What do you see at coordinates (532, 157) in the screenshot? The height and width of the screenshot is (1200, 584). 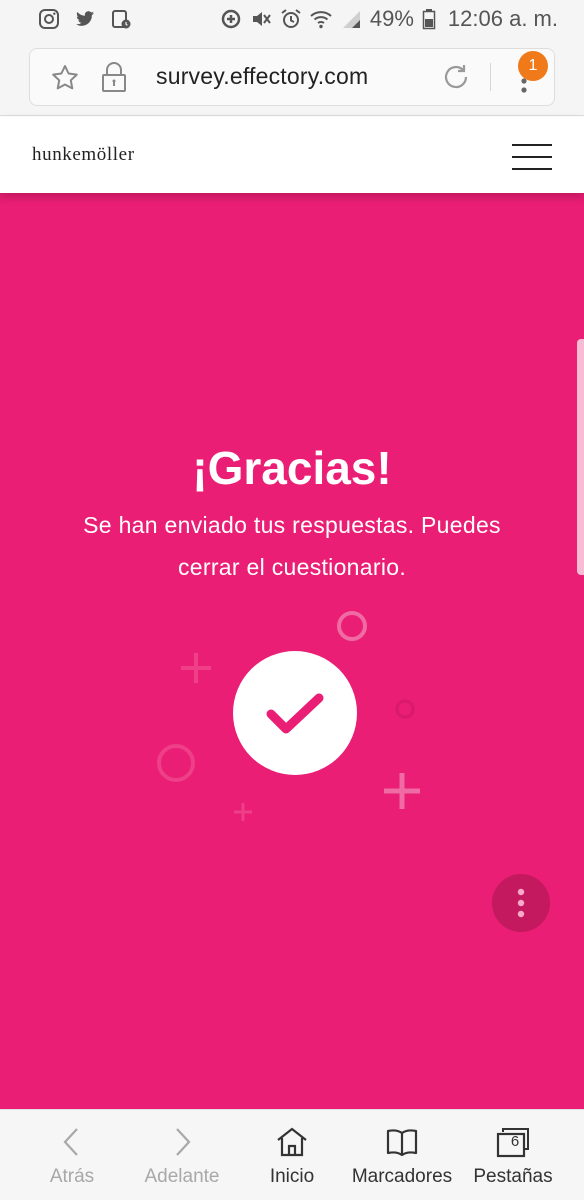 I see `hamburger-icon` at bounding box center [532, 157].